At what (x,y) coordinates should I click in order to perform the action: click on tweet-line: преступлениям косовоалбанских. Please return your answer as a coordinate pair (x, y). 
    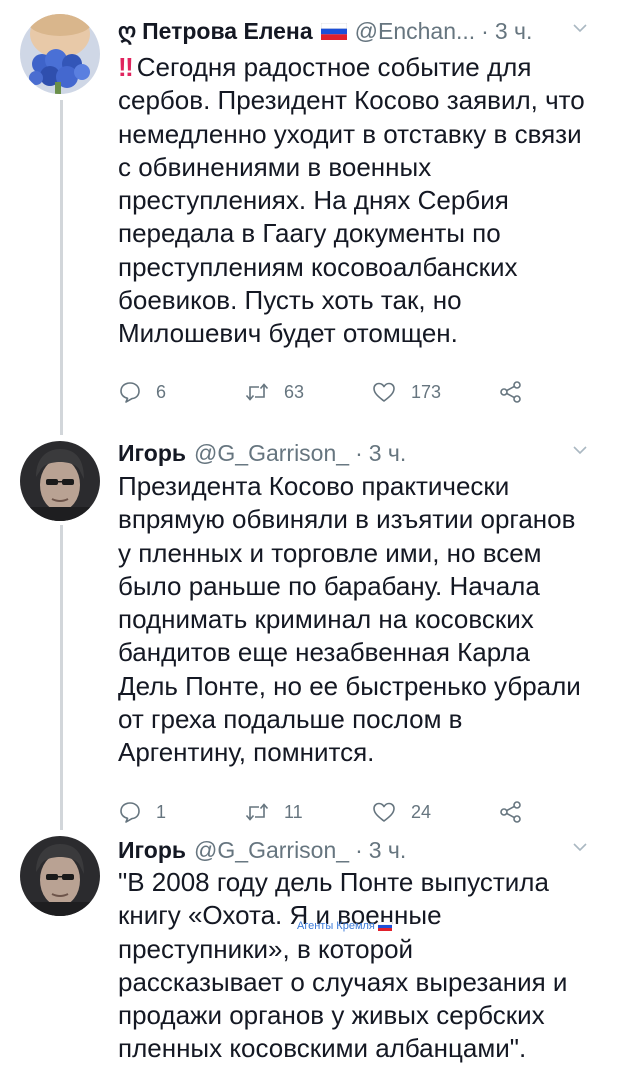
    Looking at the image, I should click on (318, 266).